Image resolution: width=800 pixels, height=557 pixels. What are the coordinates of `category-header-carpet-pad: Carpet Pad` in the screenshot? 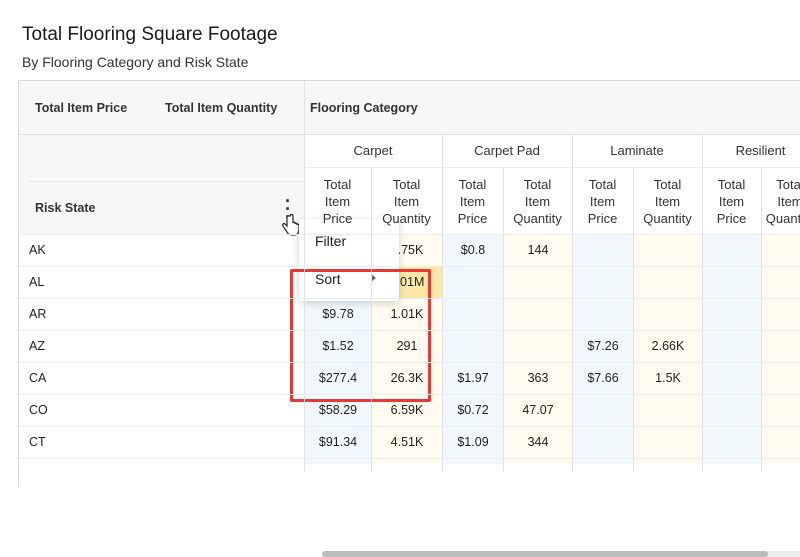 It's located at (507, 150).